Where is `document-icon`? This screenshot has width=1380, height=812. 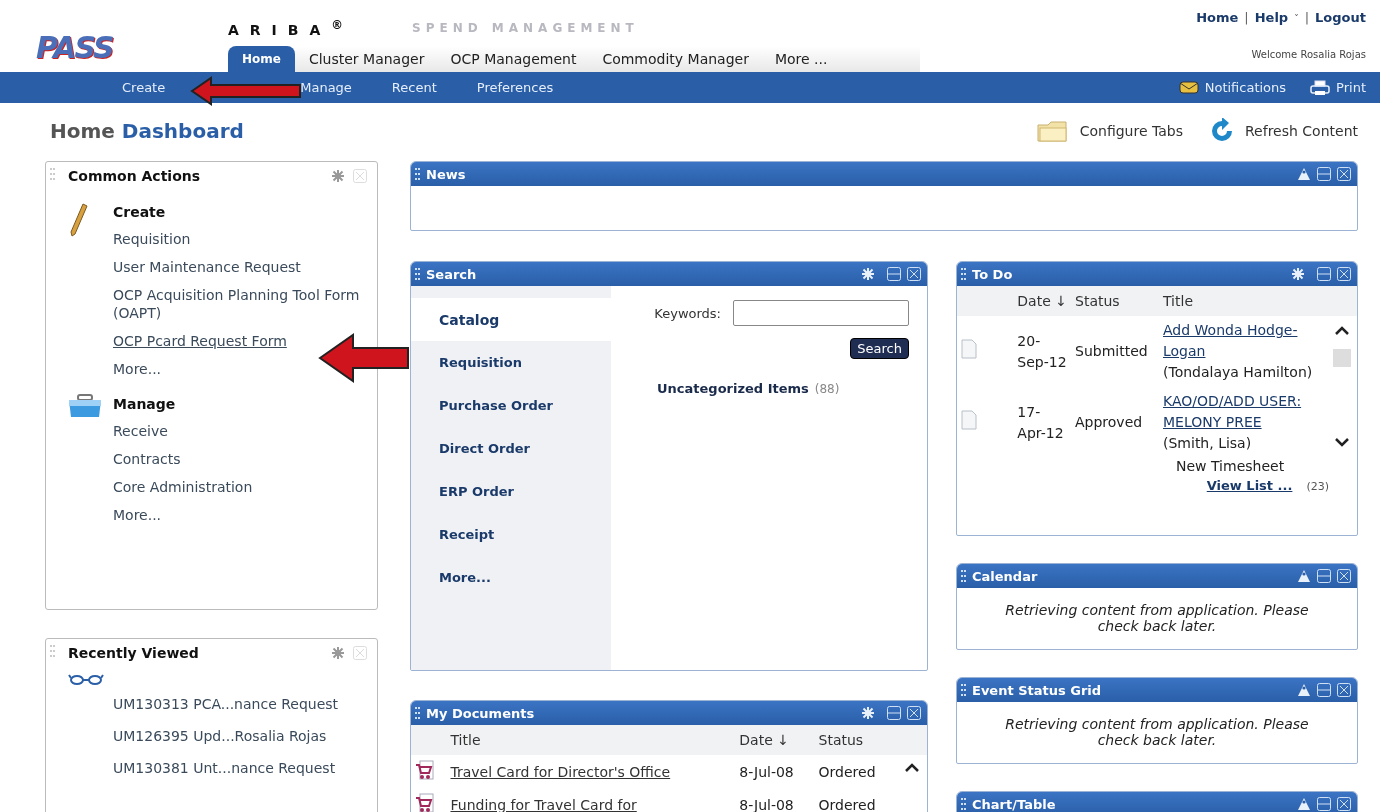 document-icon is located at coordinates (969, 419).